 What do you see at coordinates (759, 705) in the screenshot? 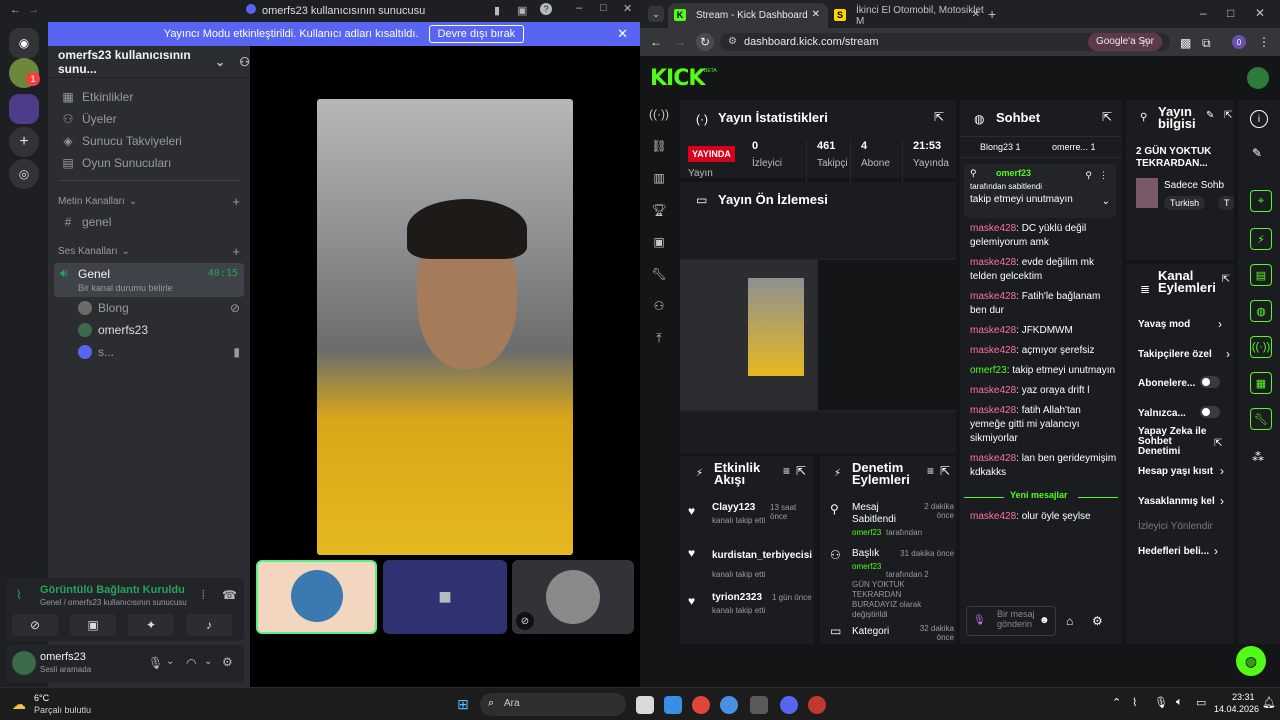
I see `game-icon` at bounding box center [759, 705].